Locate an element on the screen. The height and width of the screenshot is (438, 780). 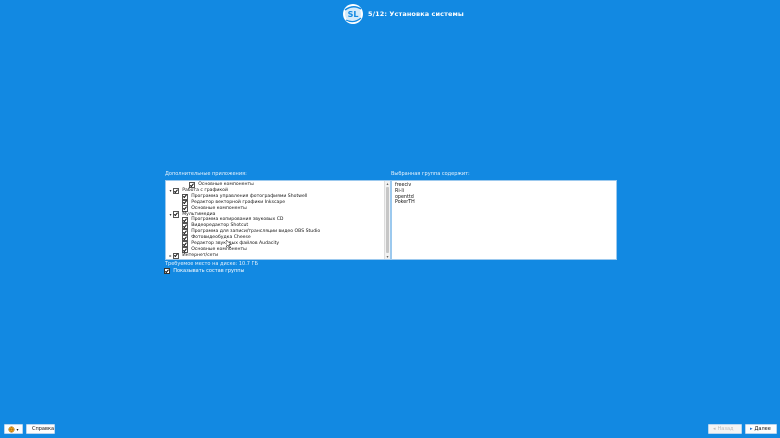
list-item: PokerTH is located at coordinates (405, 202).